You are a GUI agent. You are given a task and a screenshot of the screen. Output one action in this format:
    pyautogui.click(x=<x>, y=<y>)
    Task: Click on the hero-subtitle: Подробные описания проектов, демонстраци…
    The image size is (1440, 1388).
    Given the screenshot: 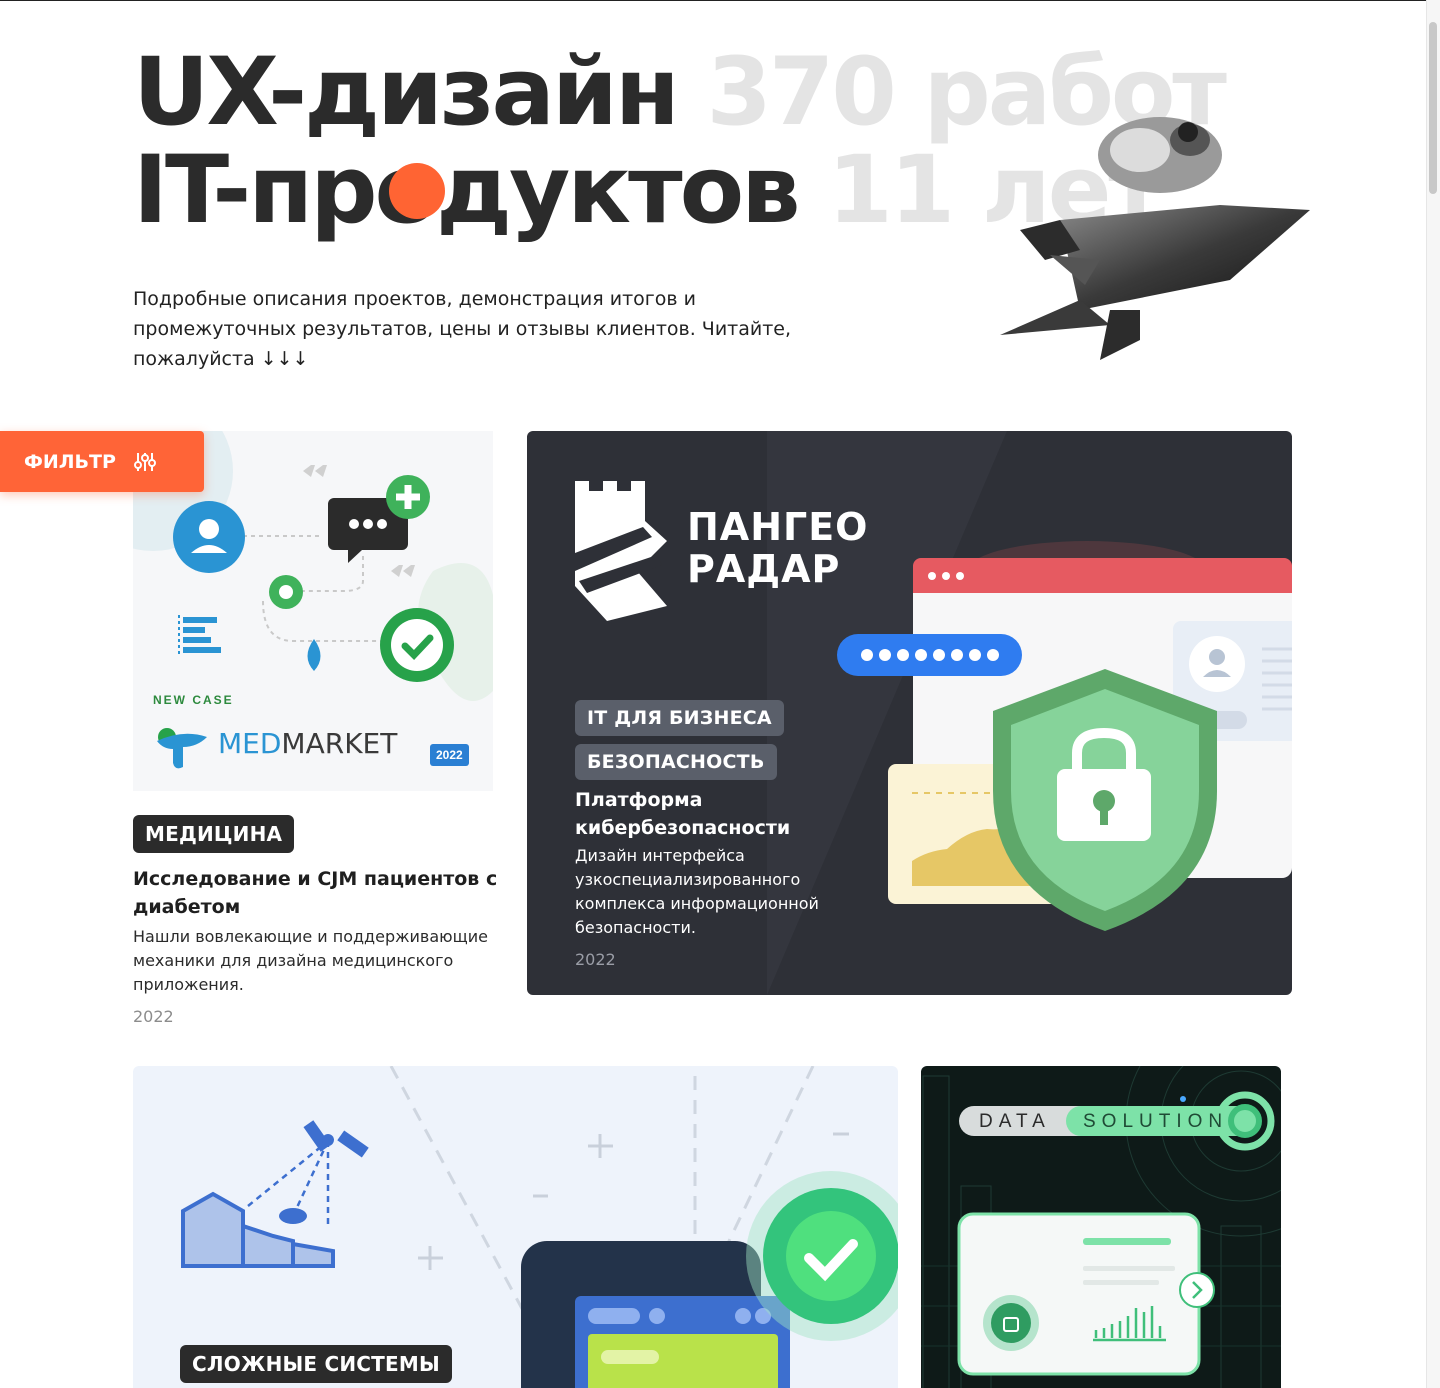 What is the action you would take?
    pyautogui.click(x=462, y=329)
    